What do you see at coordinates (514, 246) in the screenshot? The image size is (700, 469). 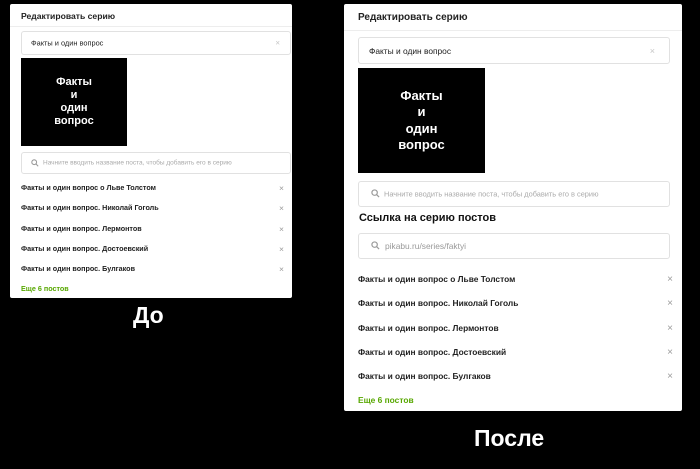 I see `series-link-input: pikabu.ru/series/faktyi` at bounding box center [514, 246].